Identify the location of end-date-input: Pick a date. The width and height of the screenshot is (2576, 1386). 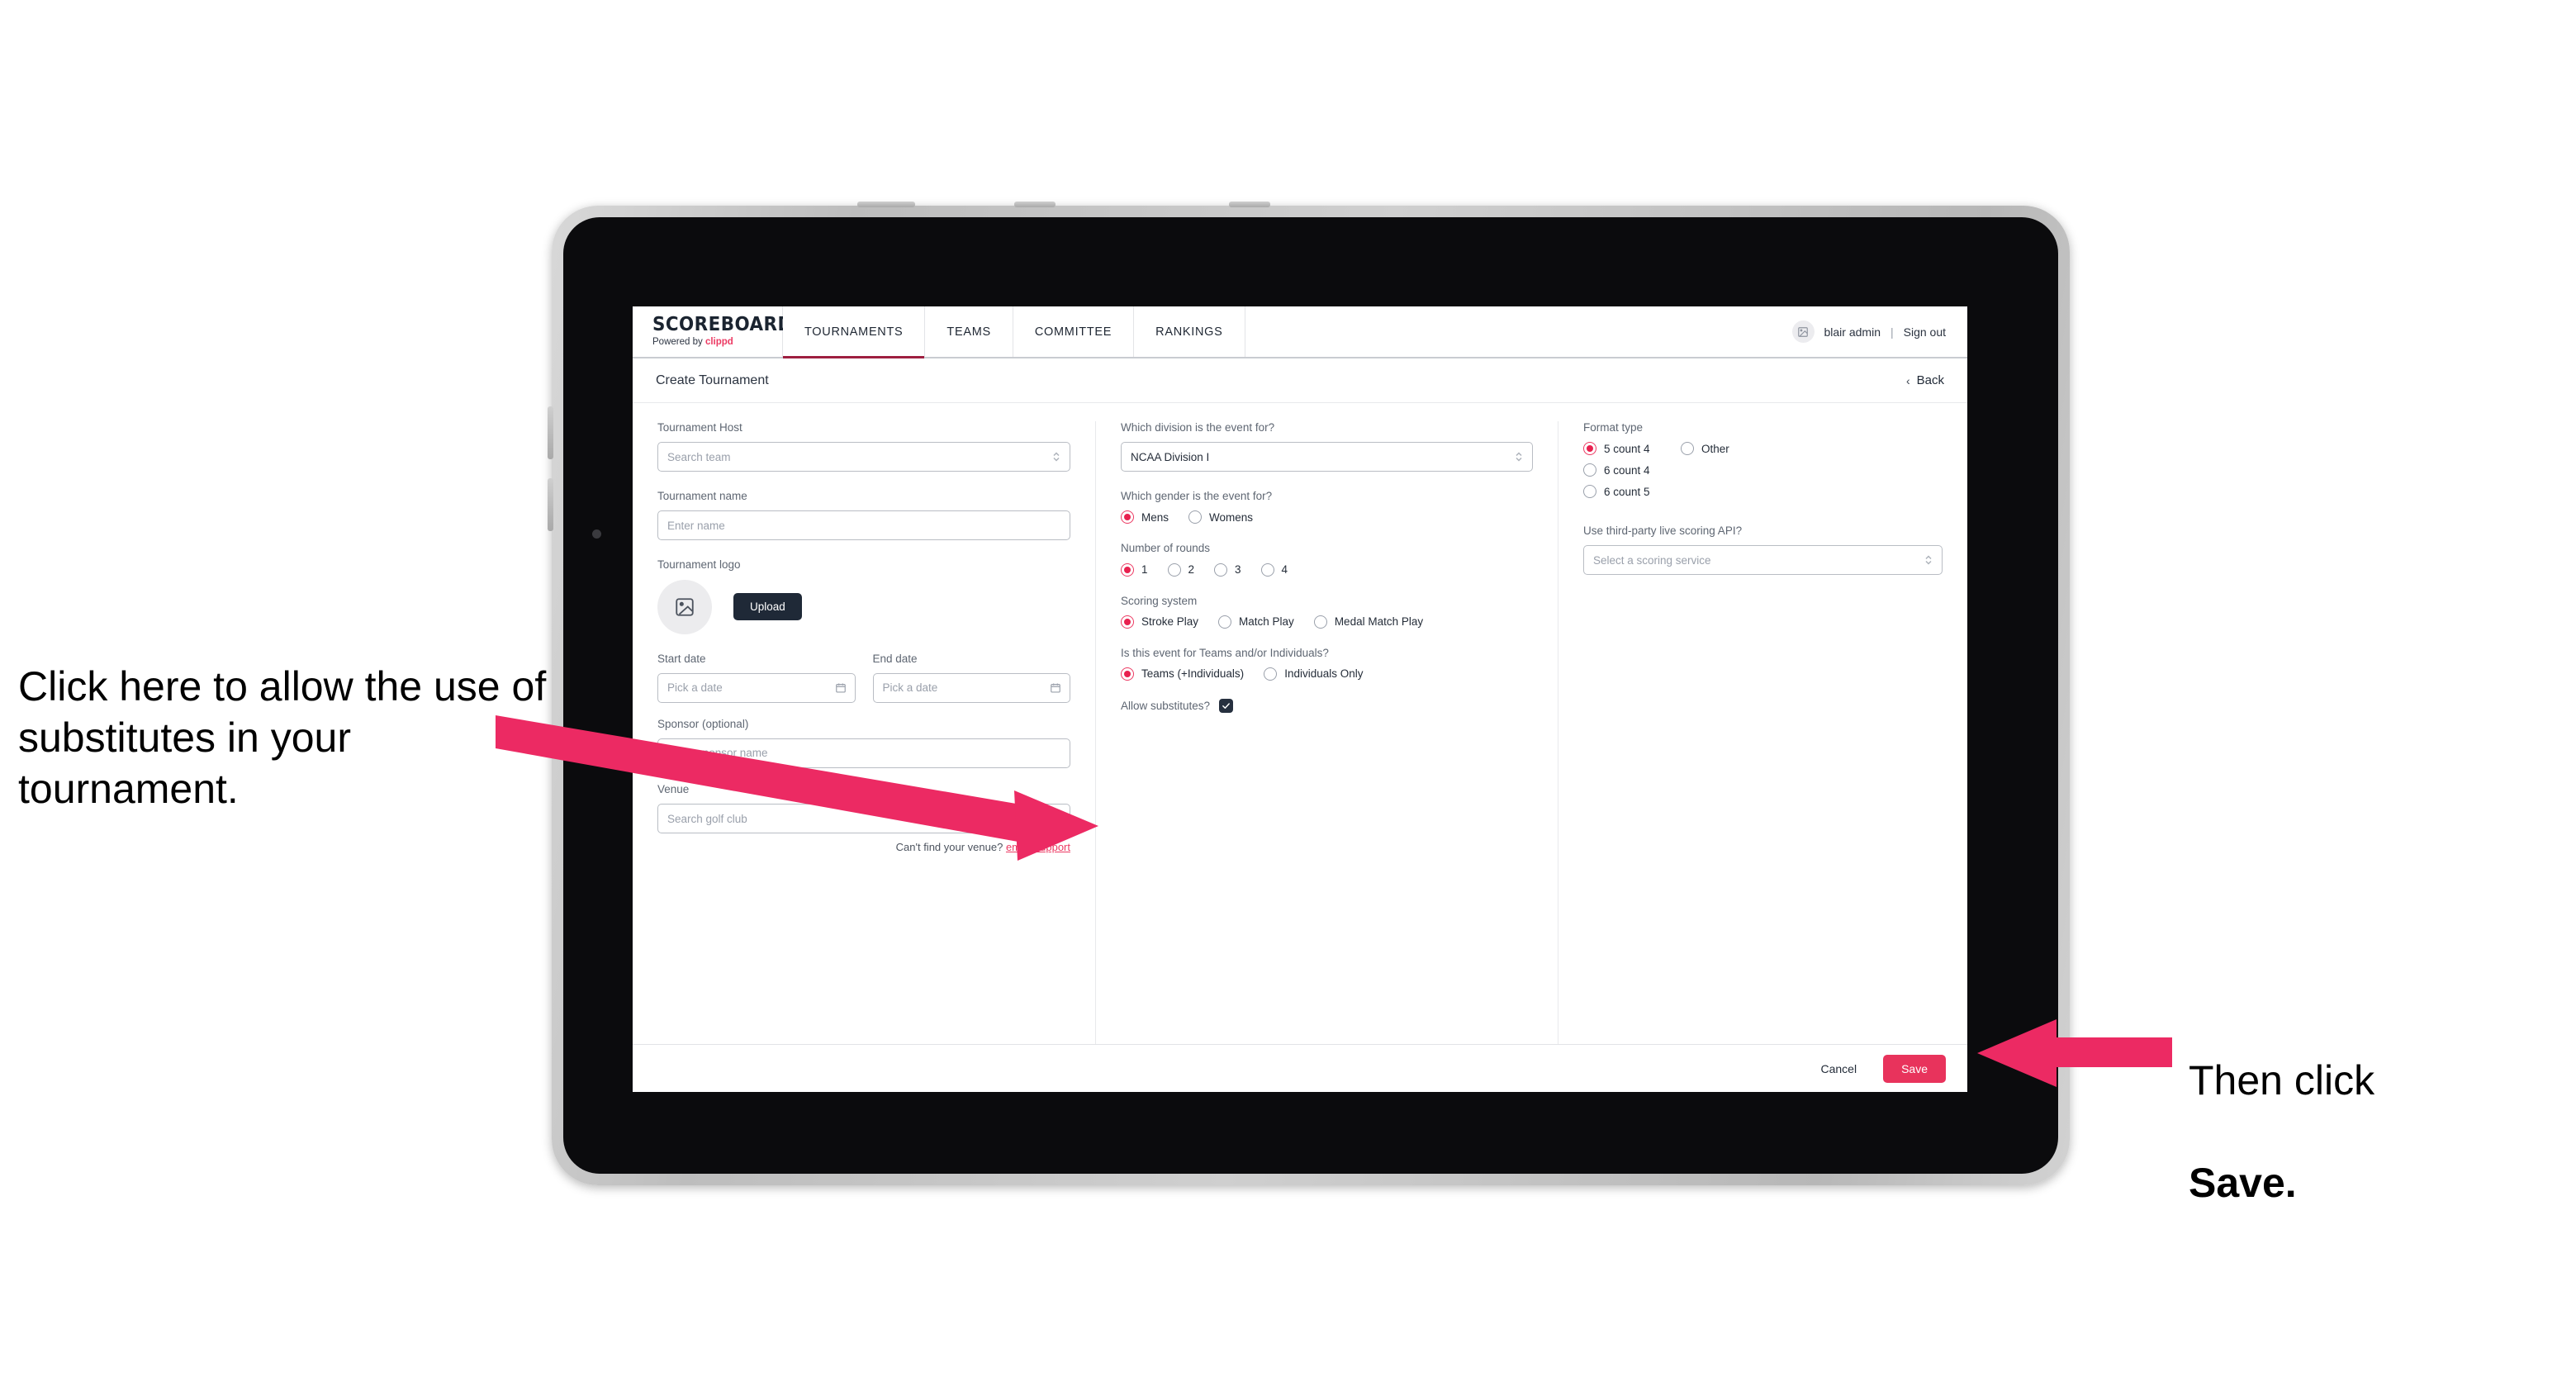
(971, 687).